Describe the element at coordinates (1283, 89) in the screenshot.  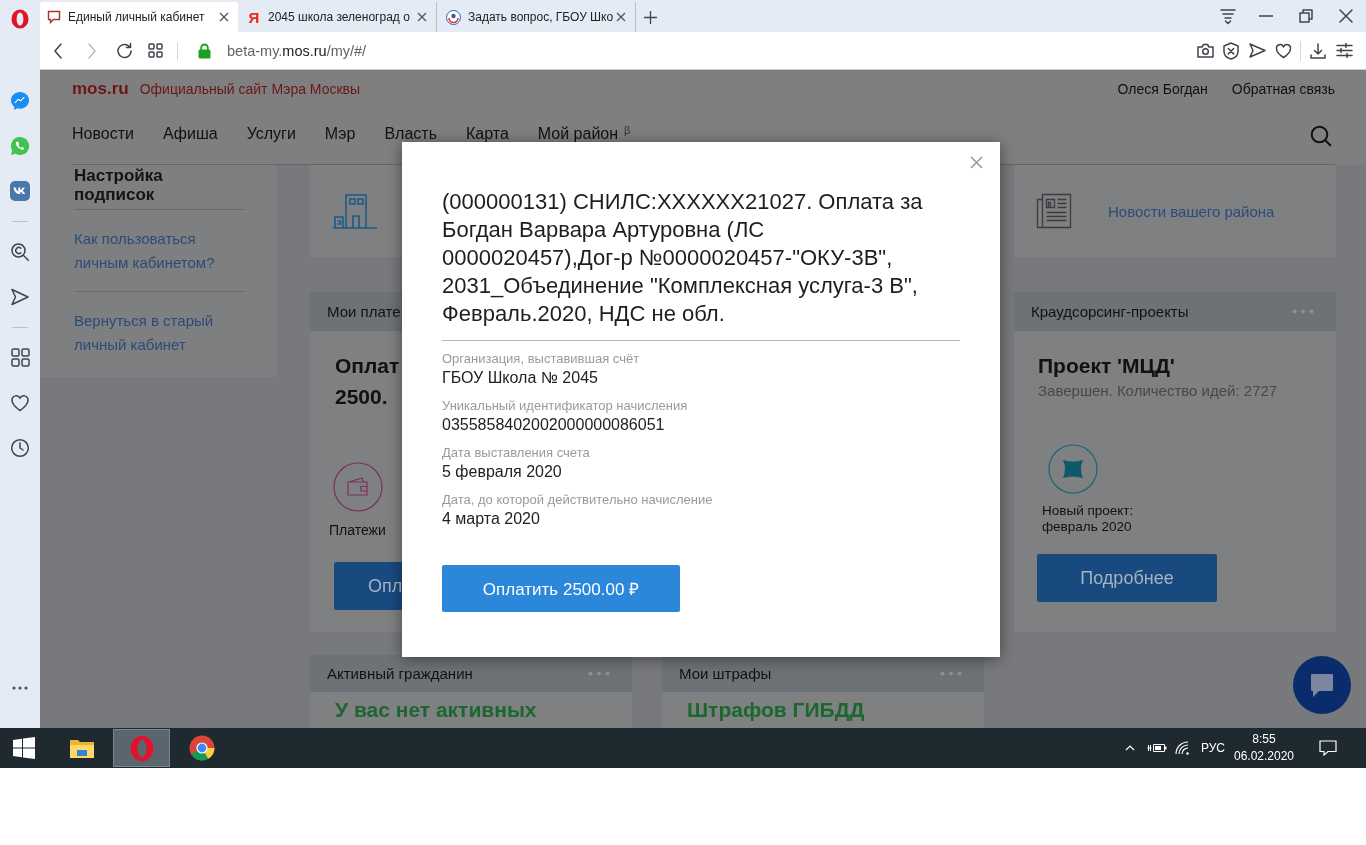
I see `feedback-link: Обратная связь` at that location.